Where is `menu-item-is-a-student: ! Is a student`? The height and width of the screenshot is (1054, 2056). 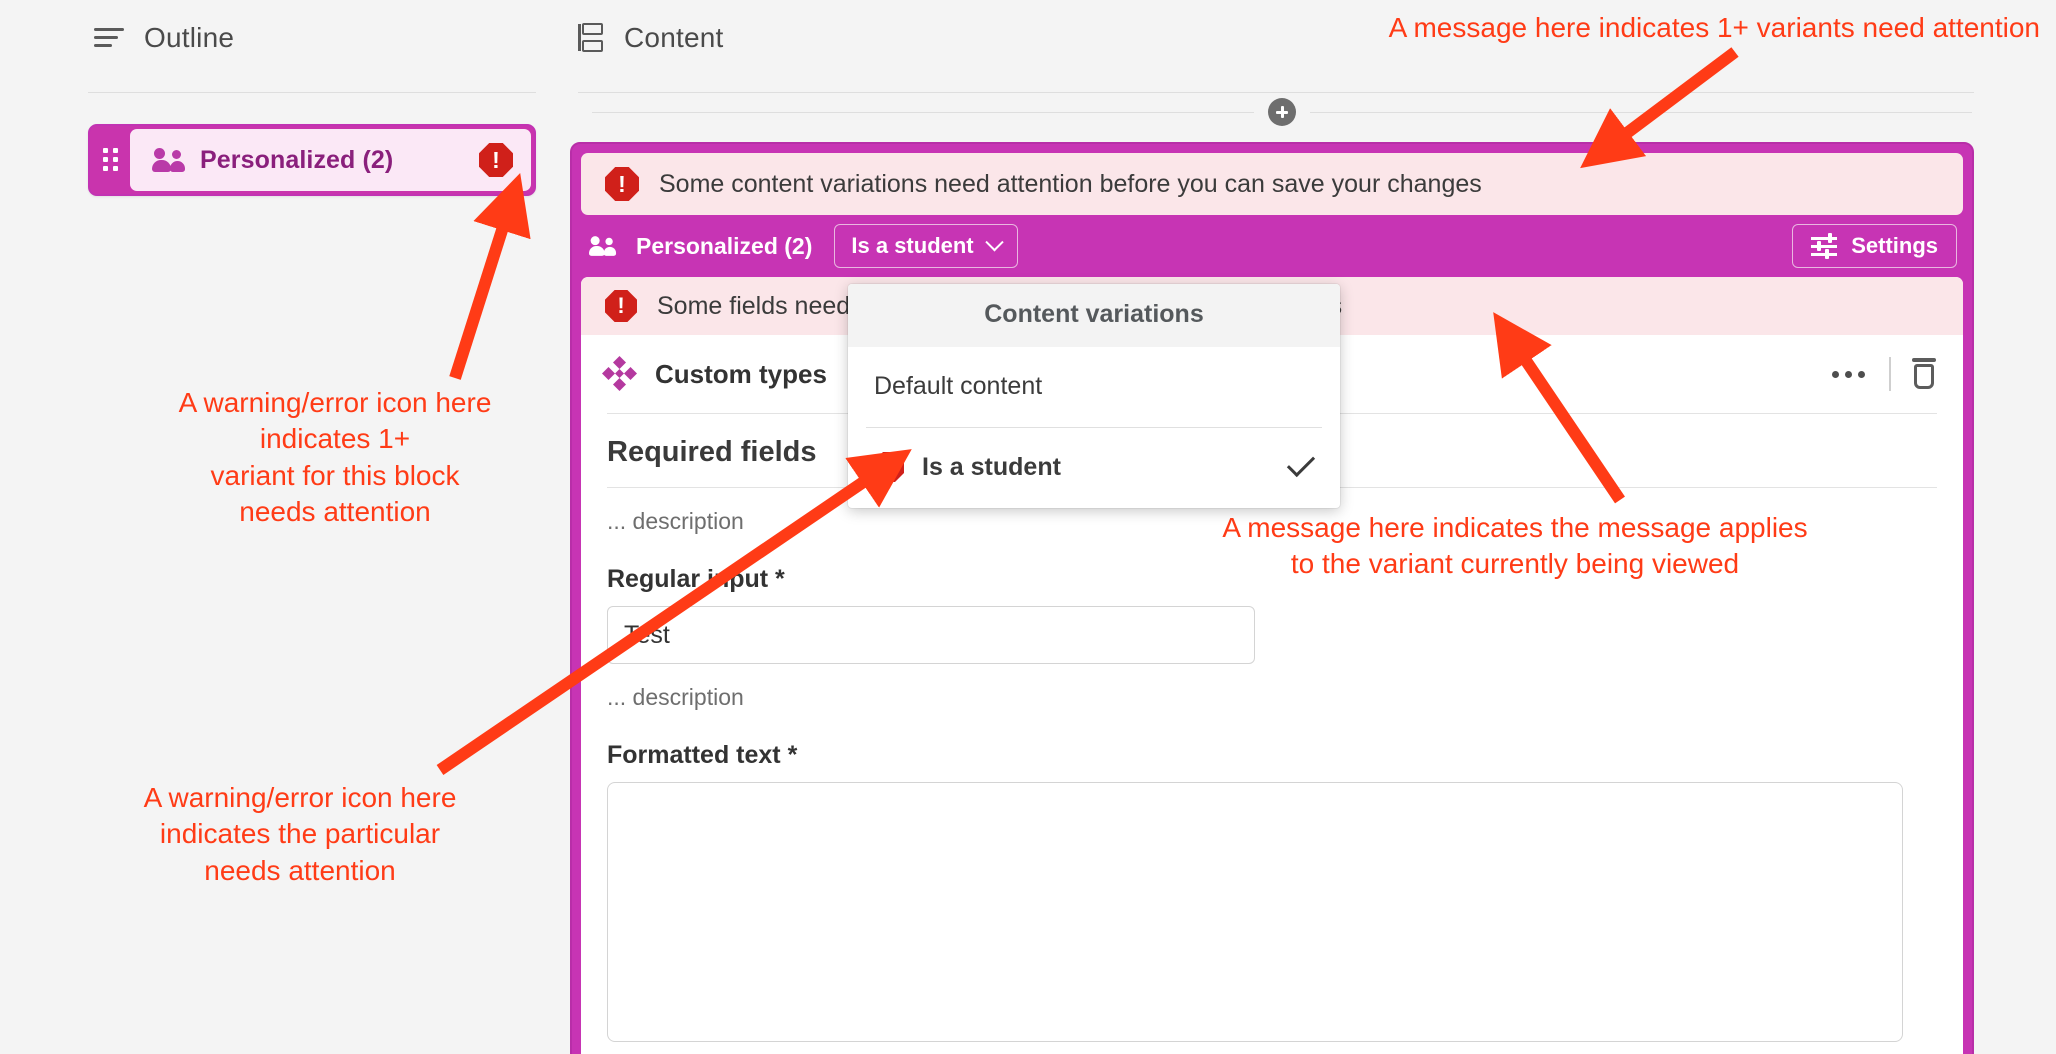
menu-item-is-a-student: ! Is a student is located at coordinates (1094, 468).